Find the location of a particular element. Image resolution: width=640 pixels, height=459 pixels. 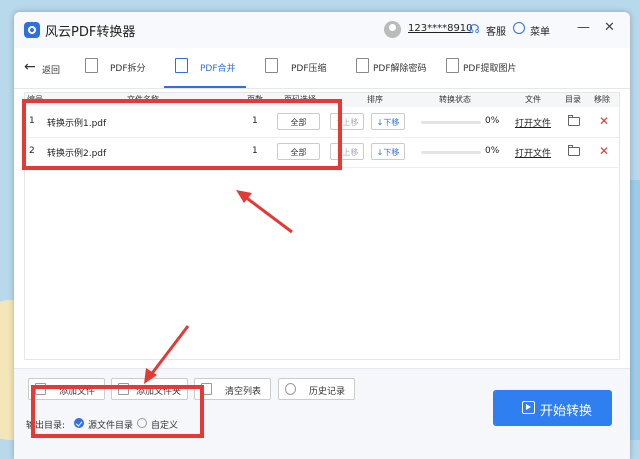

annotation-arrow-up is located at coordinates (264, 212).